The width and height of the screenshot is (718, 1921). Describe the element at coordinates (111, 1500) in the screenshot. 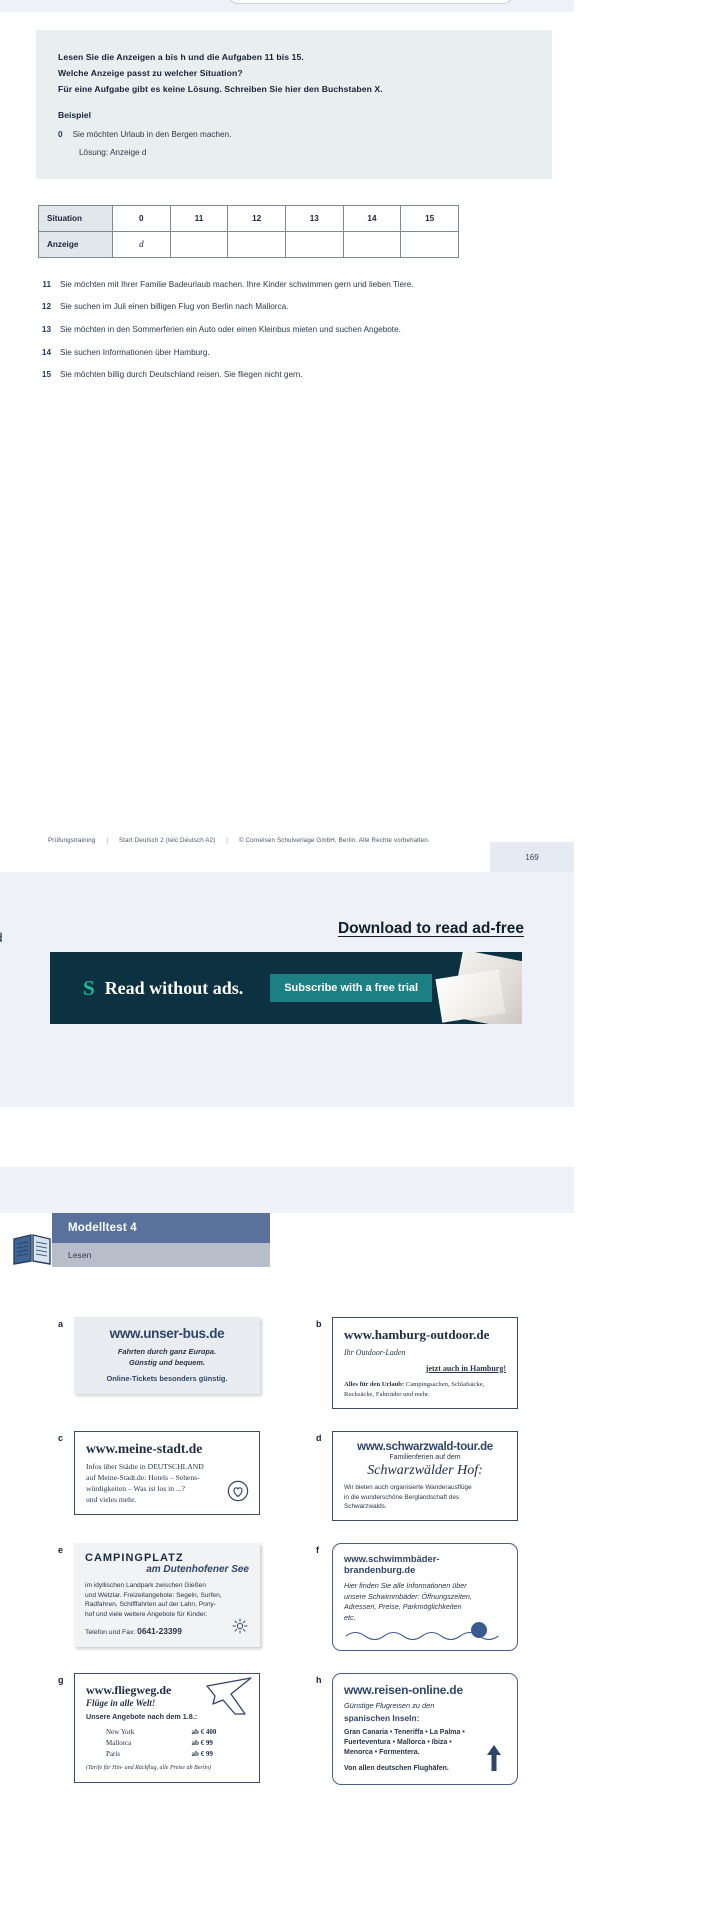

I see `ad-line: und vieles mehr.` at that location.